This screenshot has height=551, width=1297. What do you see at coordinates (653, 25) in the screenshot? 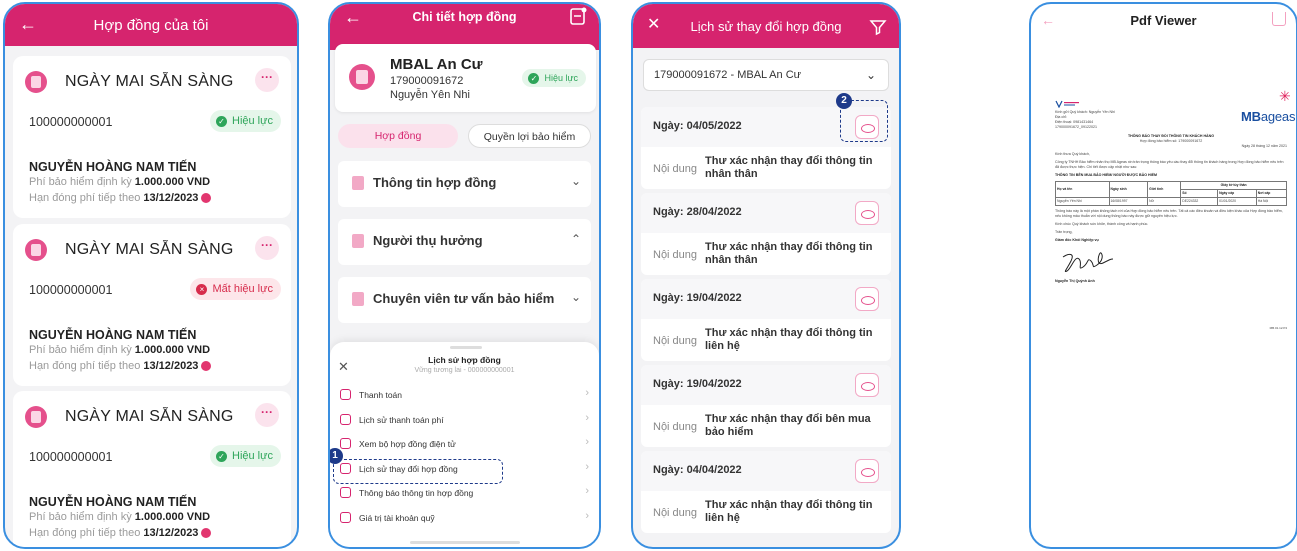
I see `close-icon: ✕` at bounding box center [653, 25].